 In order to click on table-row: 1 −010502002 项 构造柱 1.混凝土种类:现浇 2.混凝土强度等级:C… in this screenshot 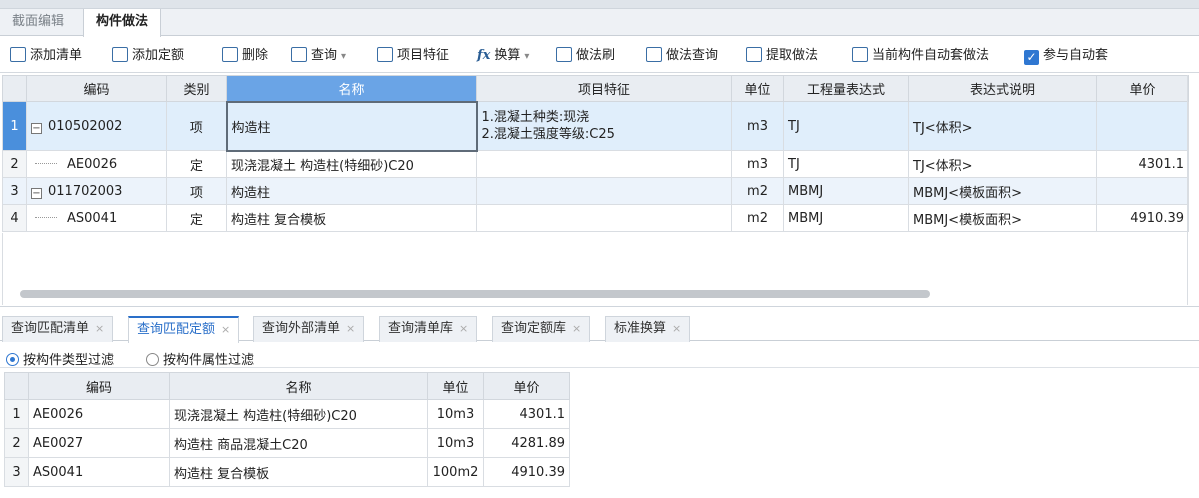, I will do `click(595, 126)`.